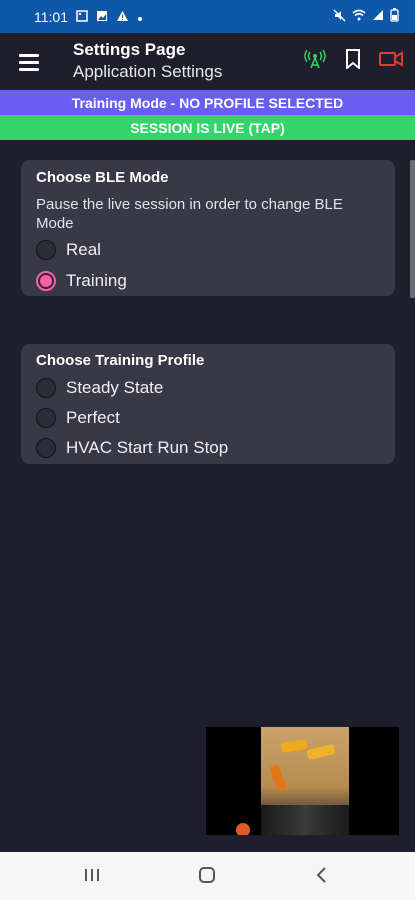 This screenshot has height=900, width=415. I want to click on back-icon, so click(322, 877).